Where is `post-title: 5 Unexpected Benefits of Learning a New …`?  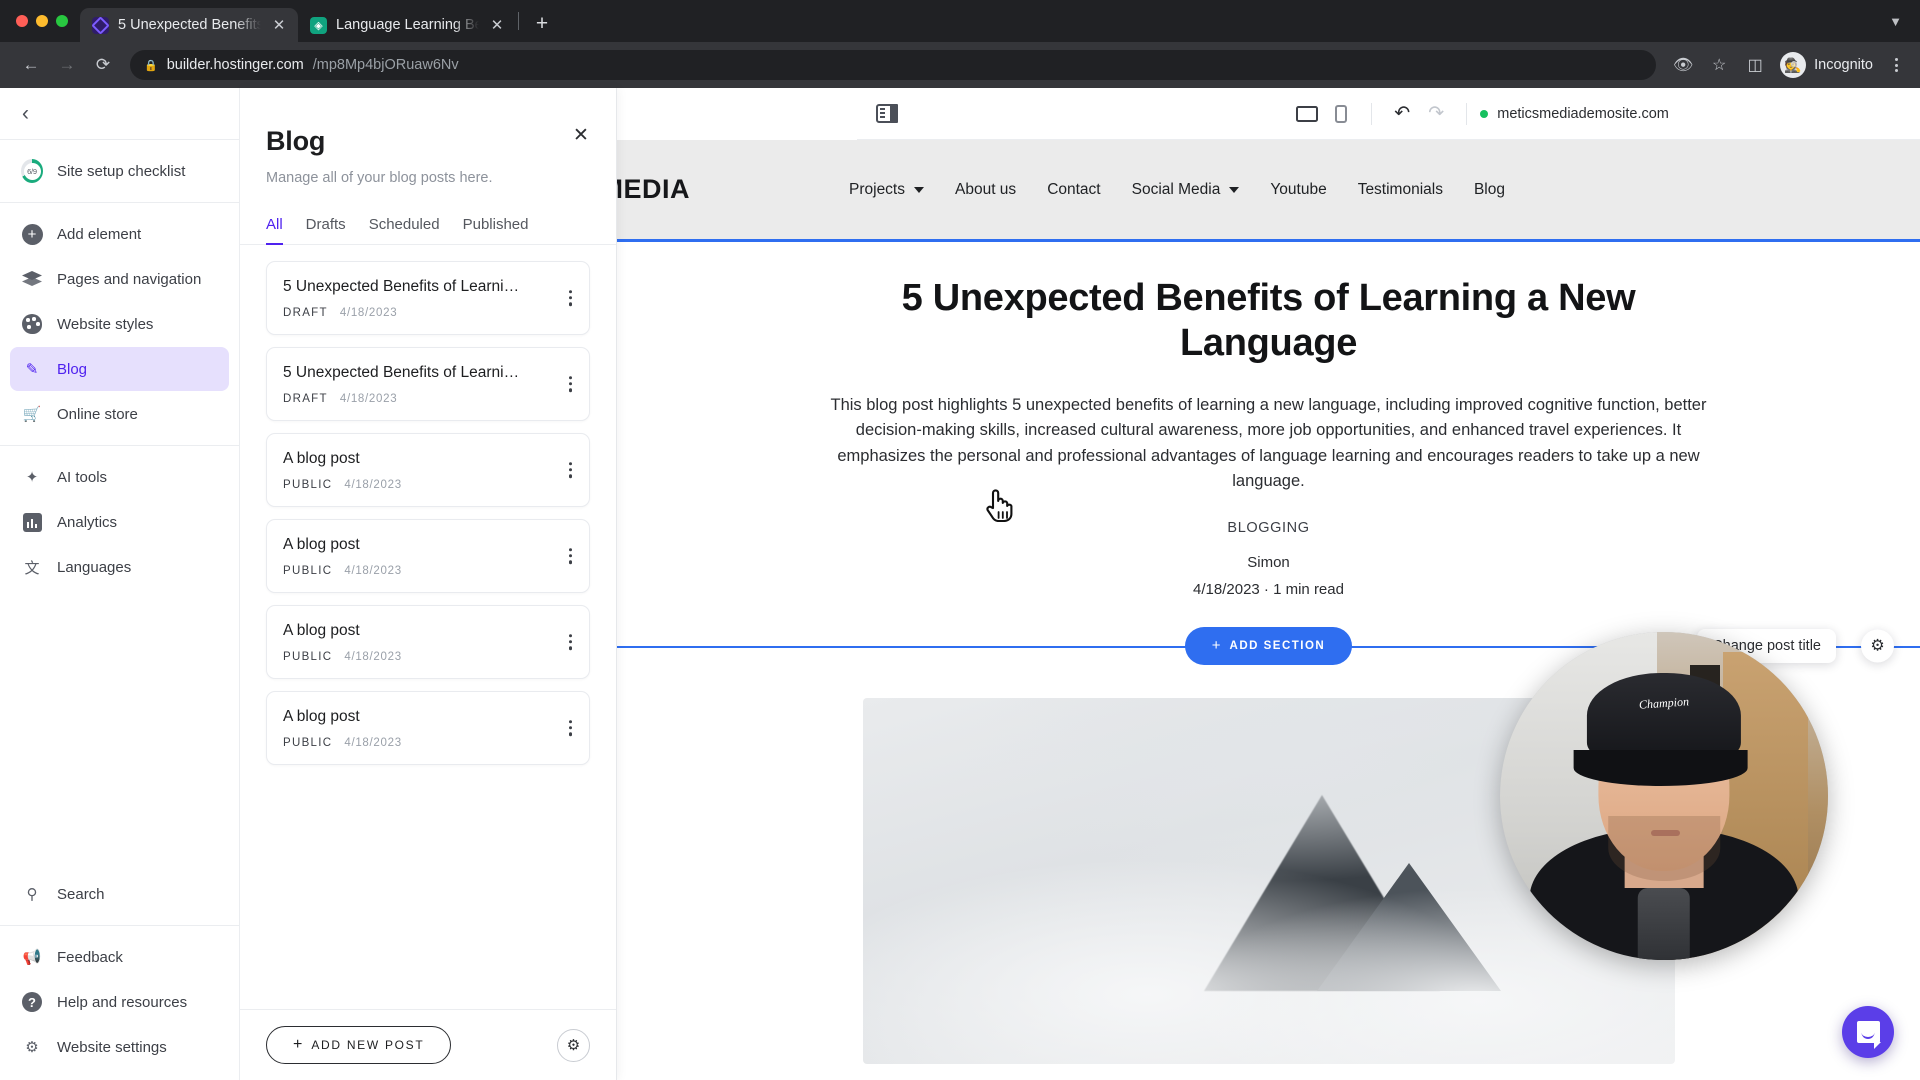
post-title: 5 Unexpected Benefits of Learning a New … is located at coordinates (1269, 321).